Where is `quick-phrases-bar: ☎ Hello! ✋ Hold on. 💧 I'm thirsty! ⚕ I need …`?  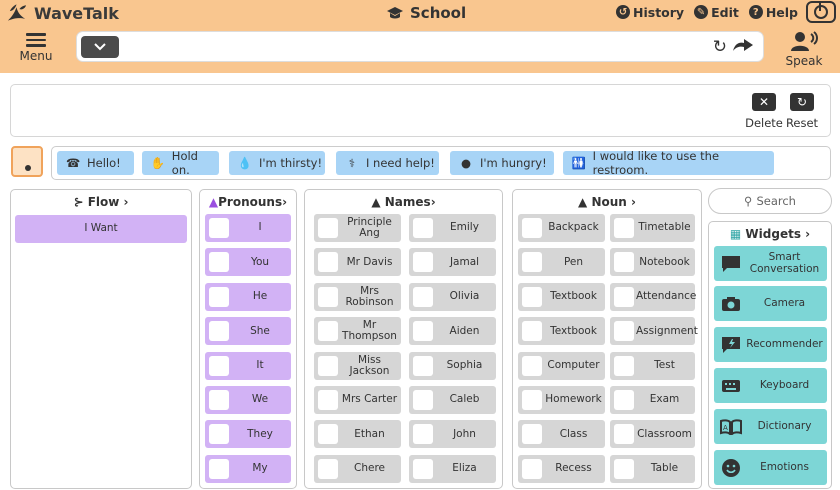 quick-phrases-bar: ☎ Hello! ✋ Hold on. 💧 I'm thirsty! ⚕ I need … is located at coordinates (441, 163).